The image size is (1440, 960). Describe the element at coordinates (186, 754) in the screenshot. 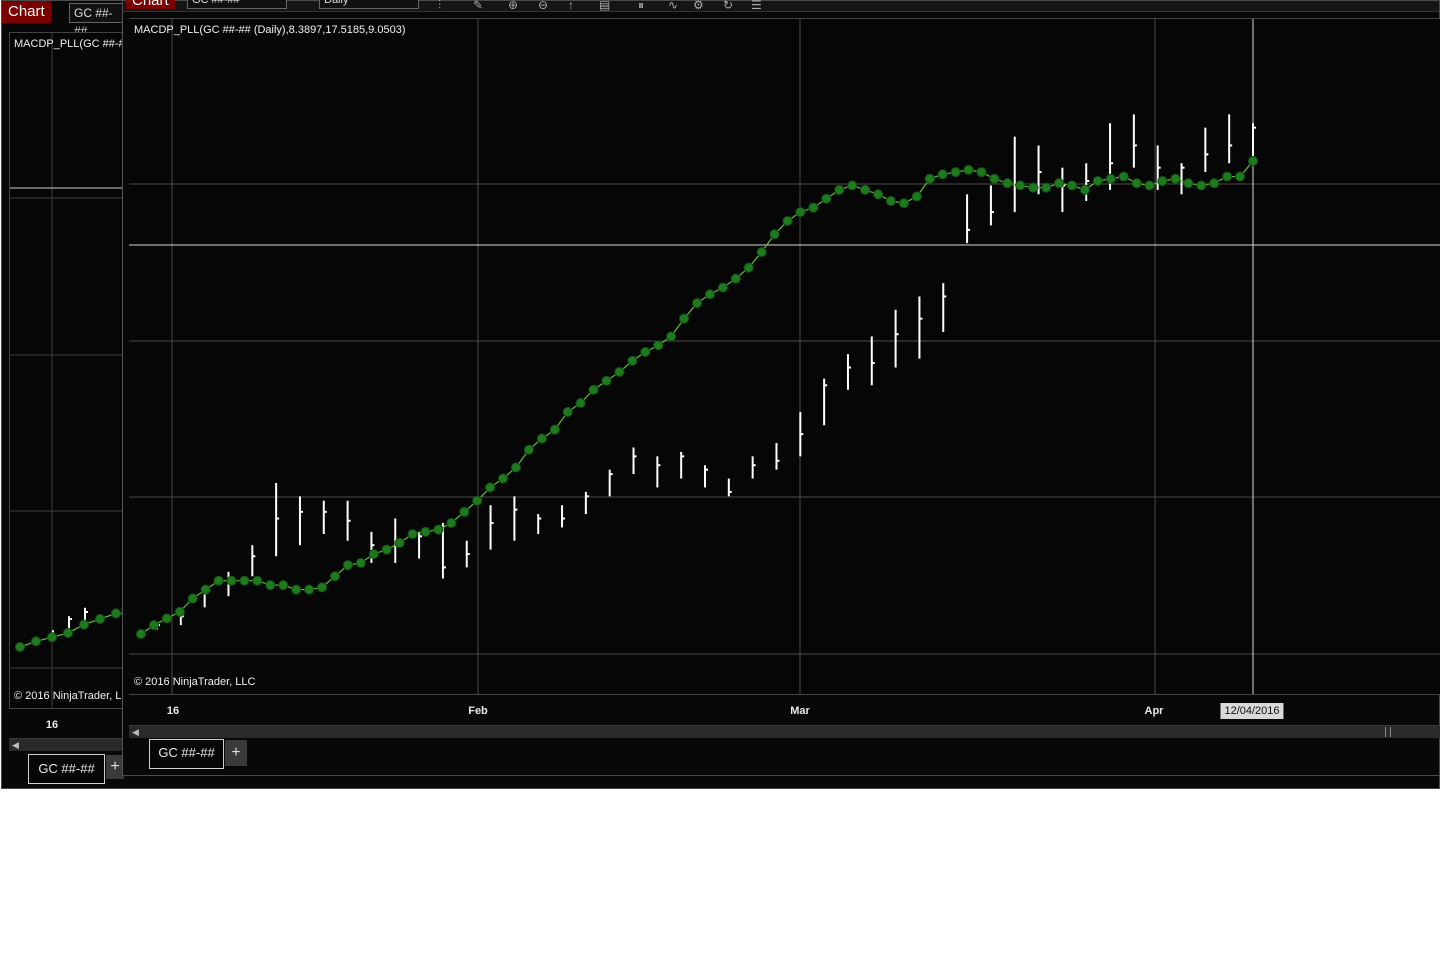

I see `tab-instrument: GC ##-##` at that location.